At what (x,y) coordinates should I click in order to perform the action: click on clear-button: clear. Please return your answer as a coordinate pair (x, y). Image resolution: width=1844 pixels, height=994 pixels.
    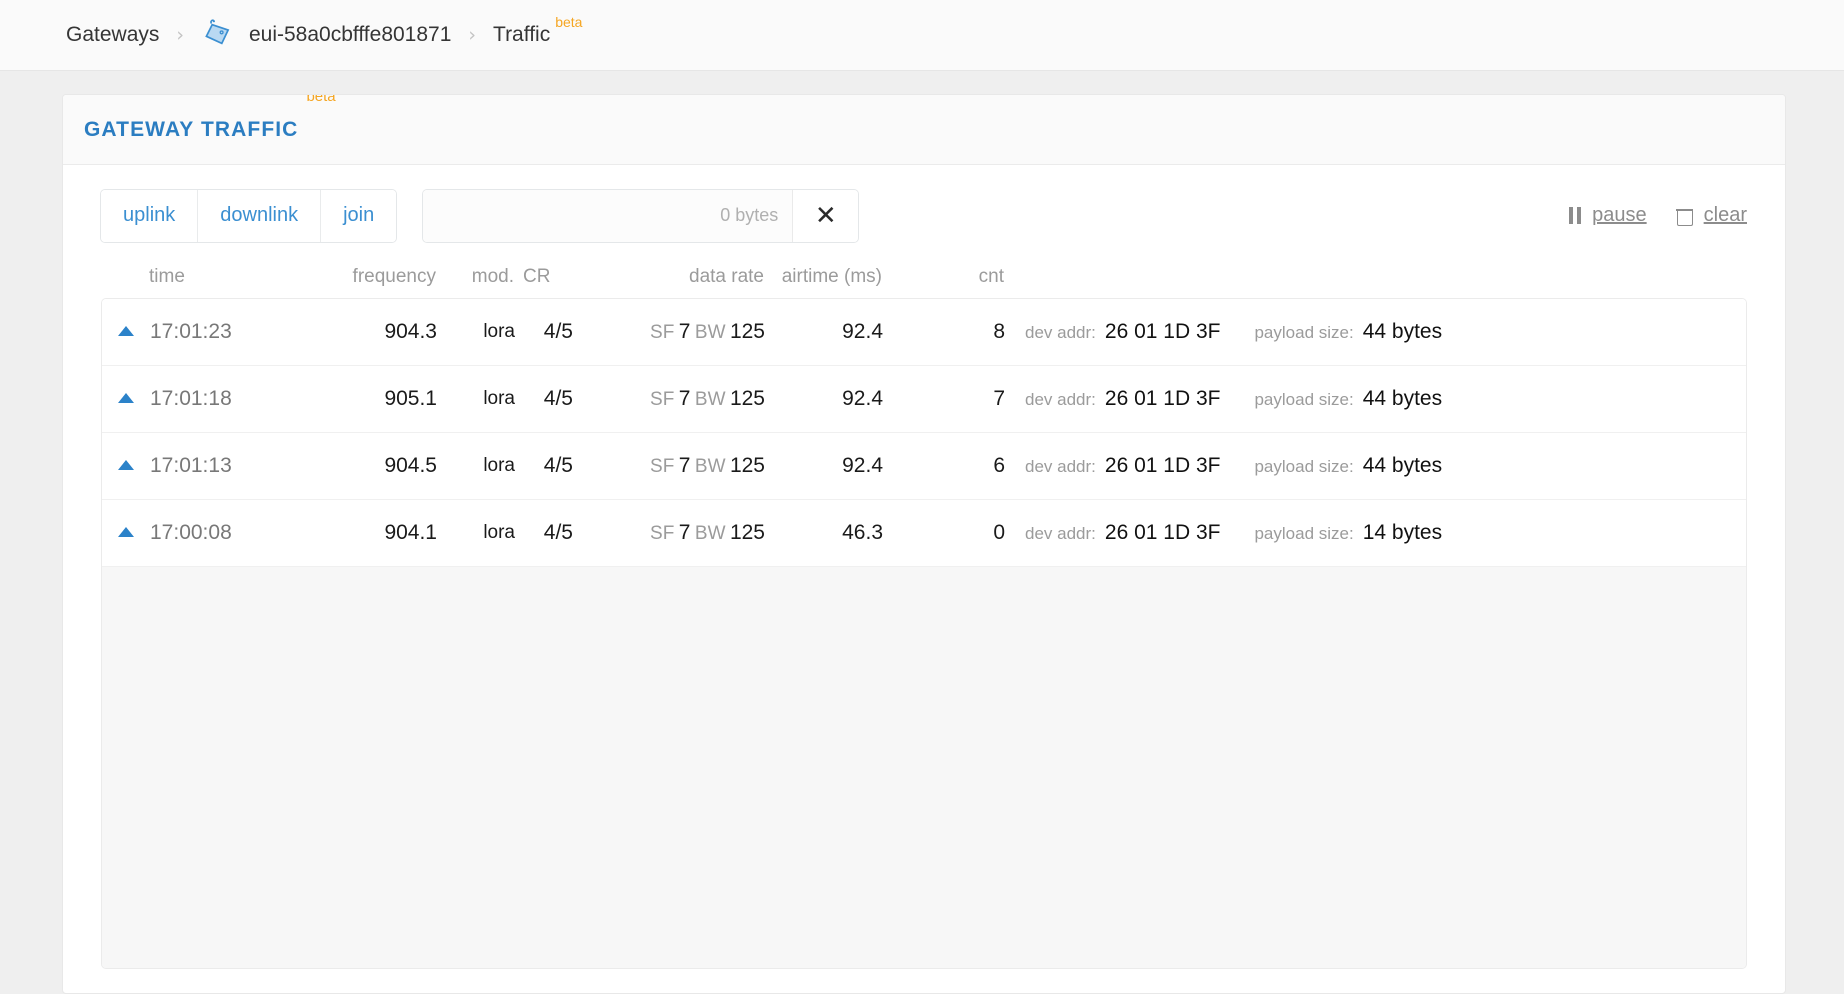
    Looking at the image, I should click on (1711, 215).